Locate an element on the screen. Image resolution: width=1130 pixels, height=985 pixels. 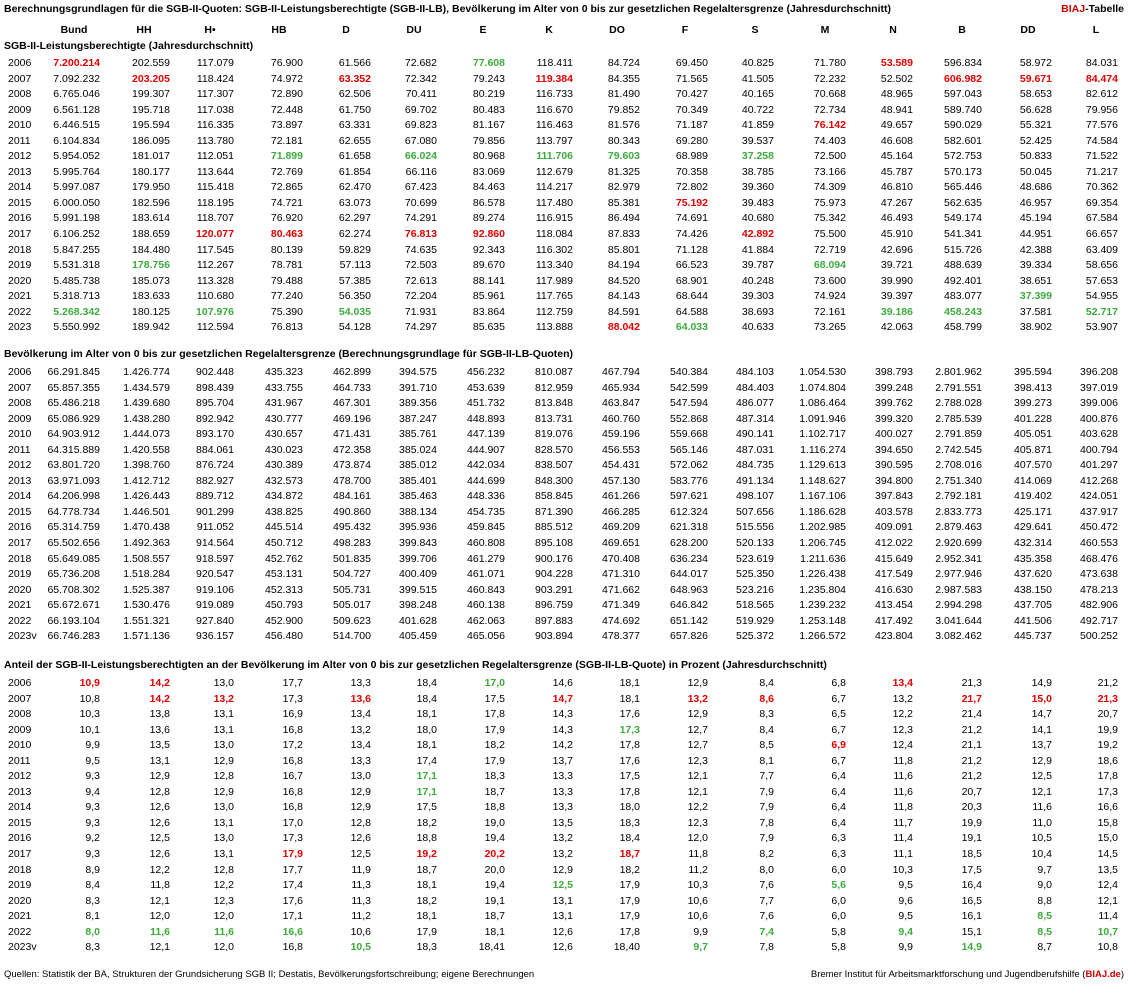
table-cell: 1.551.321 is located at coordinates (146, 620).